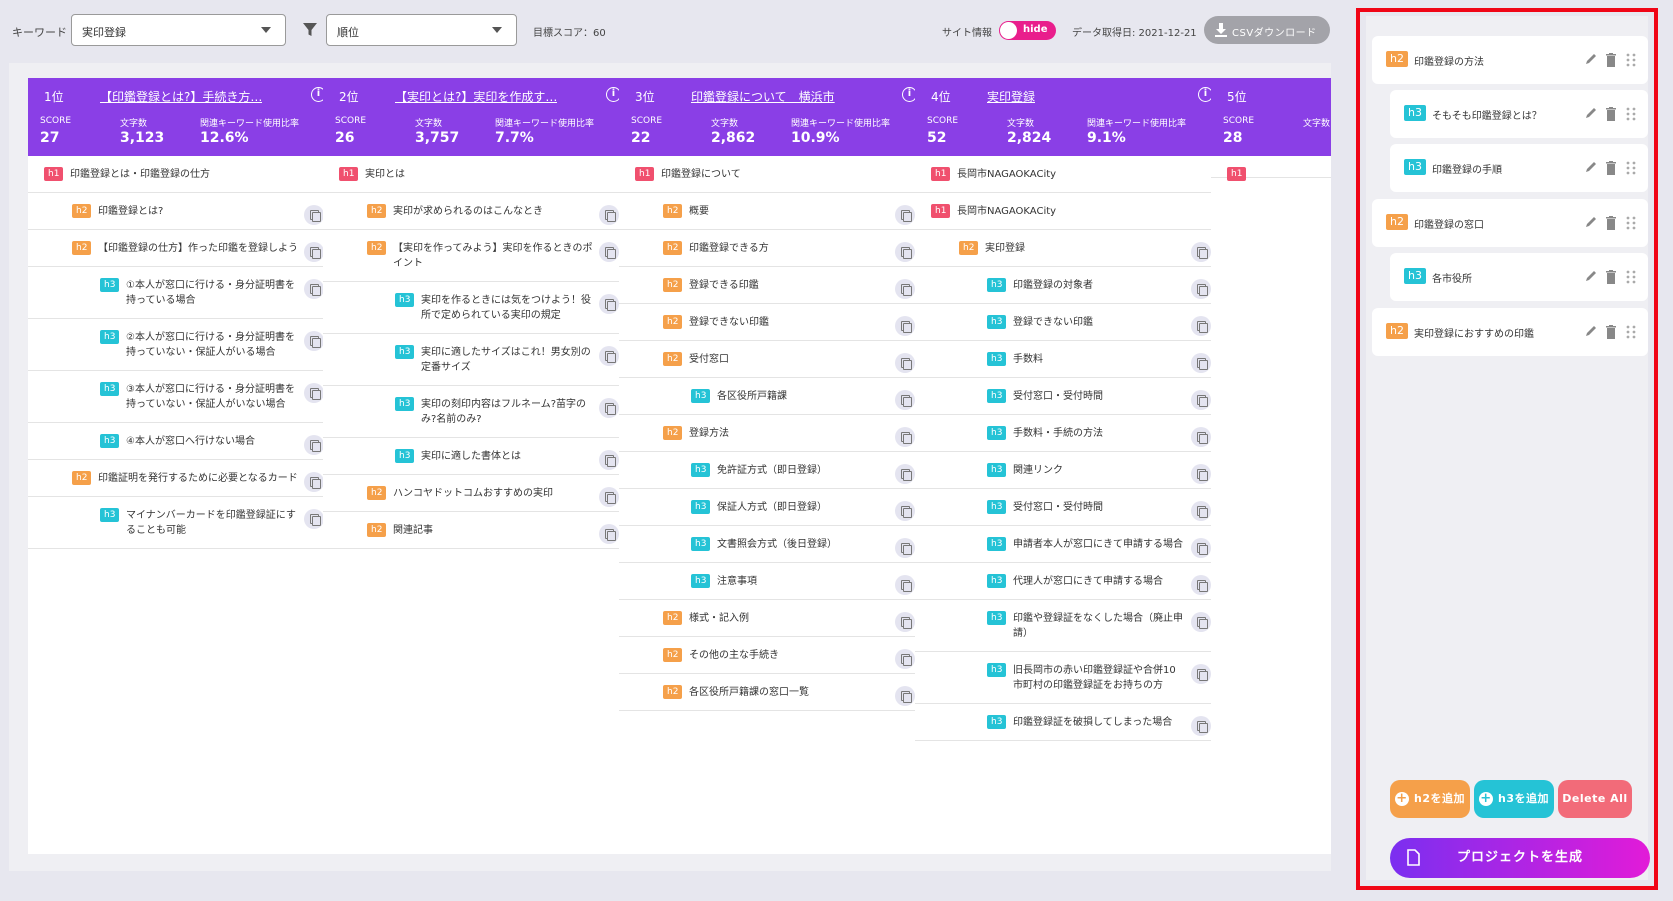  What do you see at coordinates (50, 138) in the screenshot?
I see `metric-value-score: 27` at bounding box center [50, 138].